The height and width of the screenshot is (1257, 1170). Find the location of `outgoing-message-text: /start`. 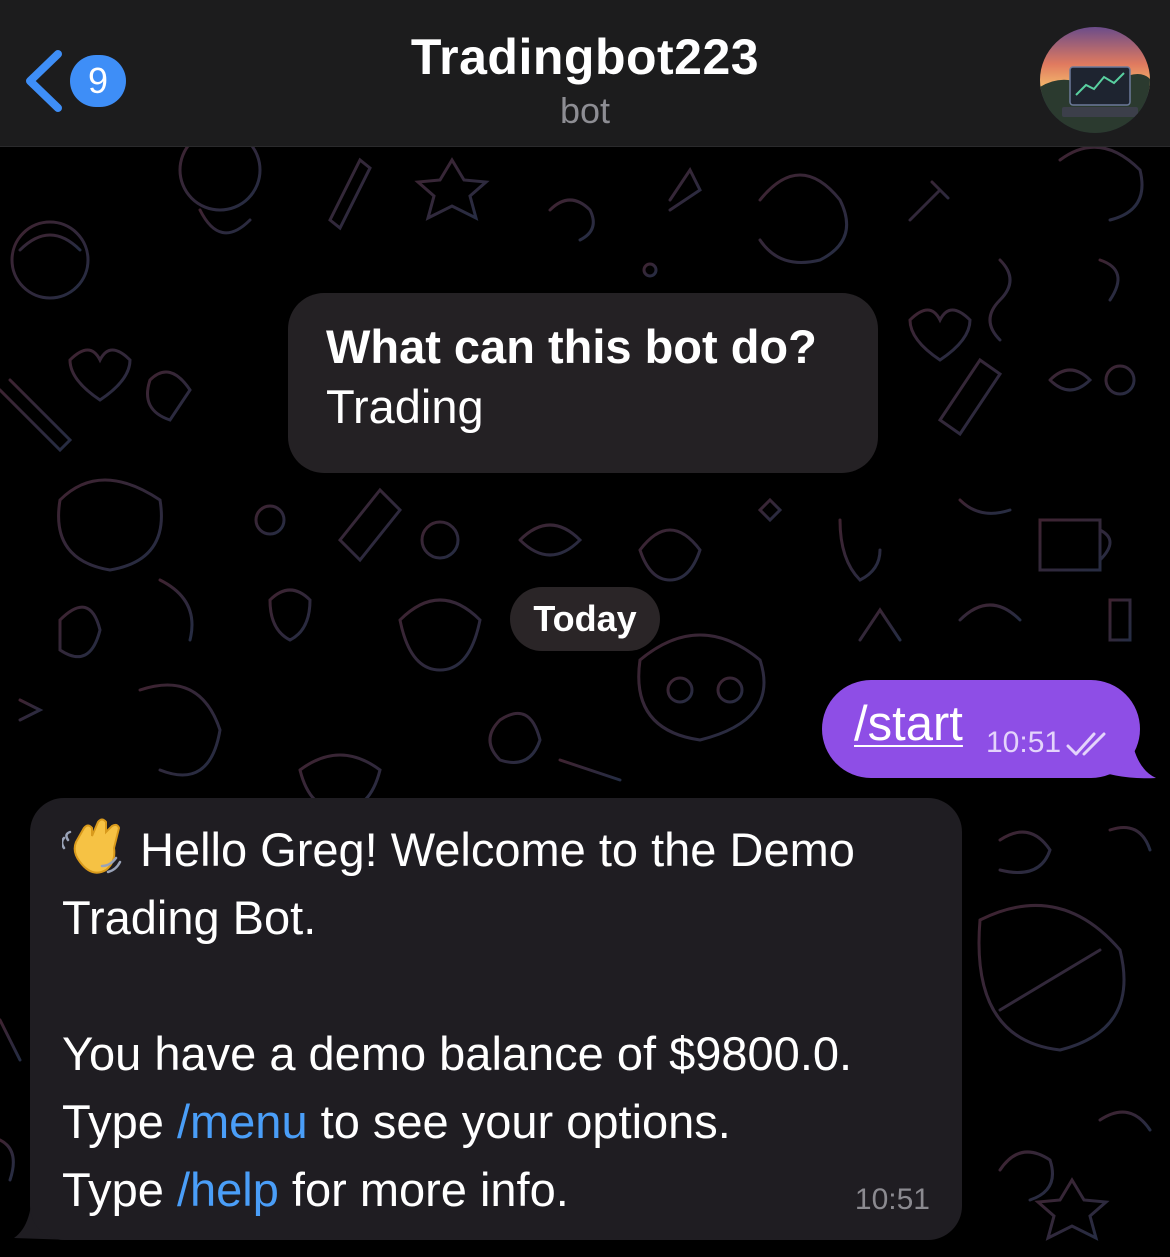

outgoing-message-text: /start is located at coordinates (908, 724).